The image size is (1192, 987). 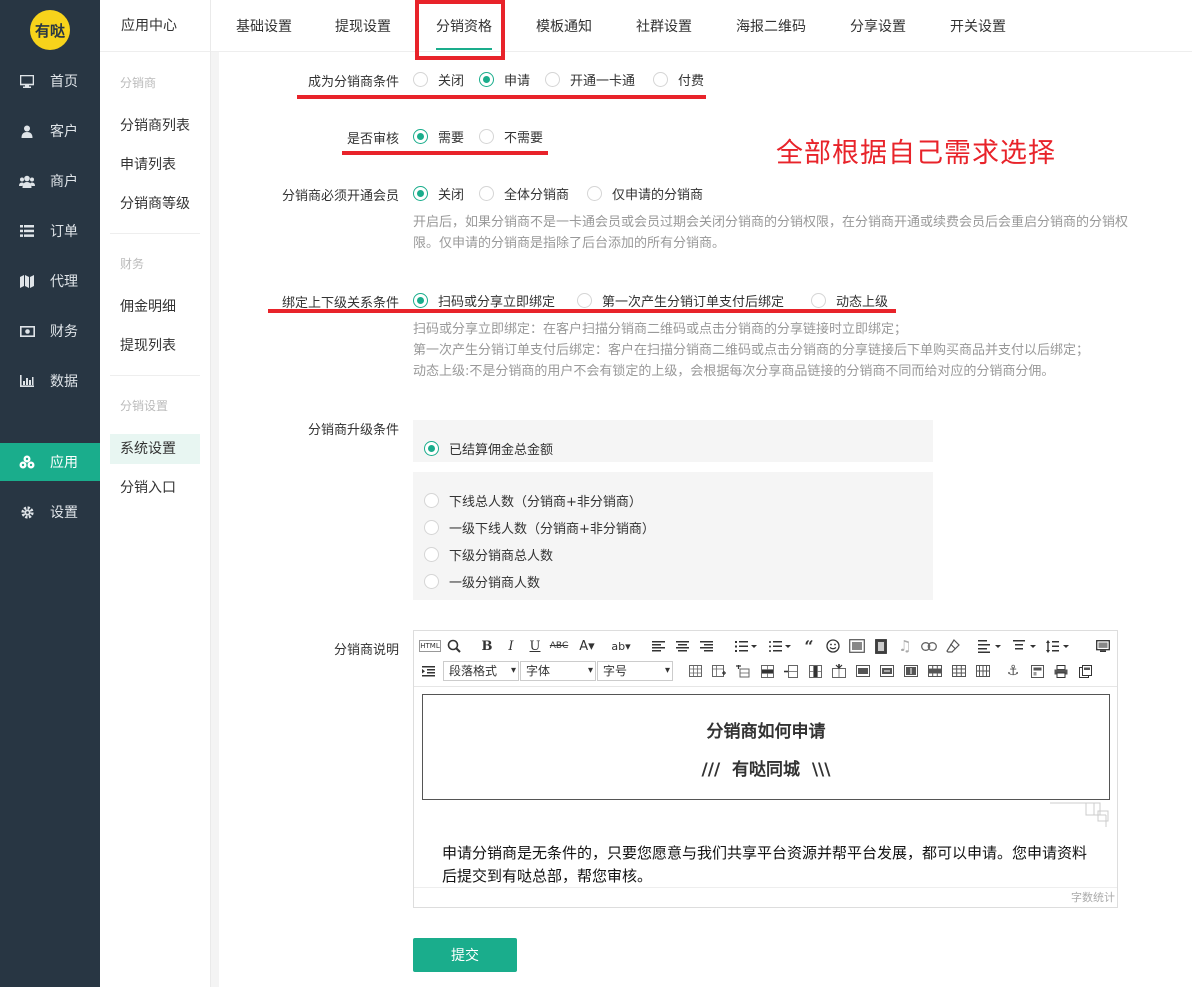 I want to click on delete-column-icon, so click(x=839, y=671).